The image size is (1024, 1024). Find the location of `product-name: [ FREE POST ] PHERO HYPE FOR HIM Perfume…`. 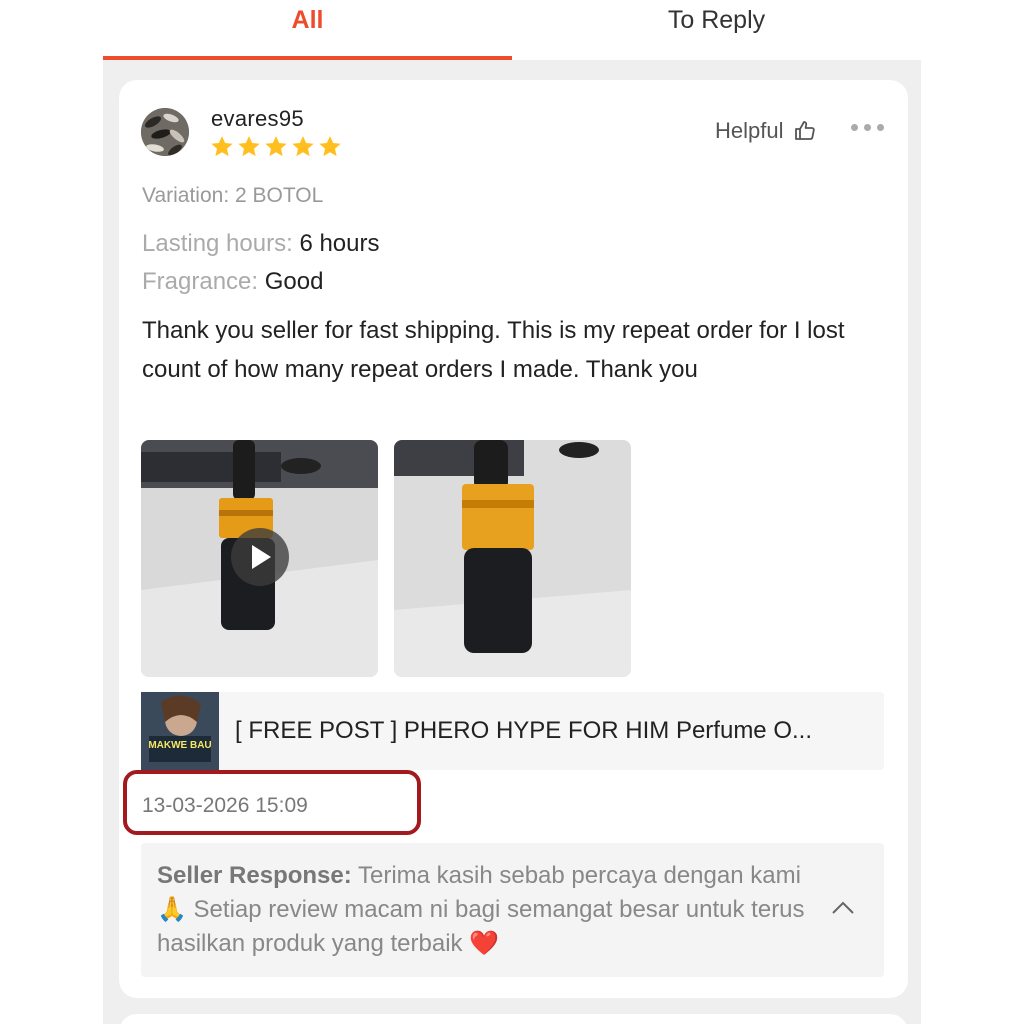

product-name: [ FREE POST ] PHERO HYPE FOR HIM Perfume… is located at coordinates (523, 730).